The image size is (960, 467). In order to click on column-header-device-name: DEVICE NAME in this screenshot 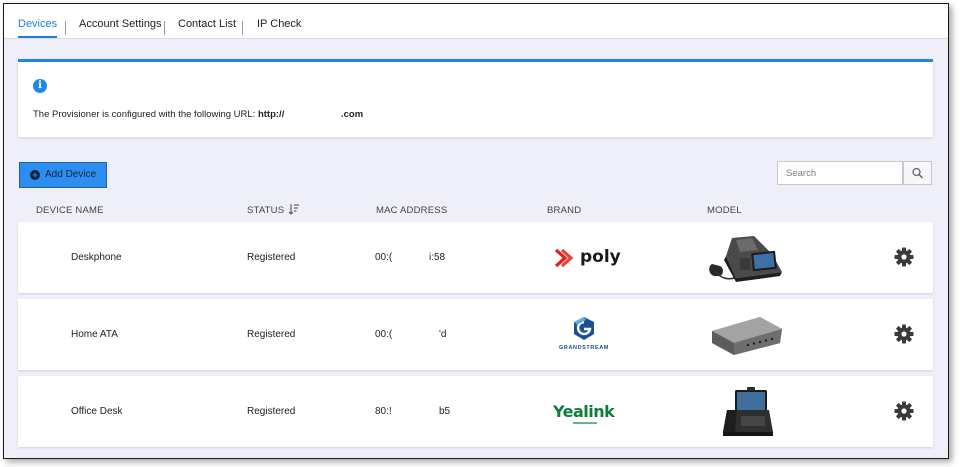, I will do `click(70, 210)`.